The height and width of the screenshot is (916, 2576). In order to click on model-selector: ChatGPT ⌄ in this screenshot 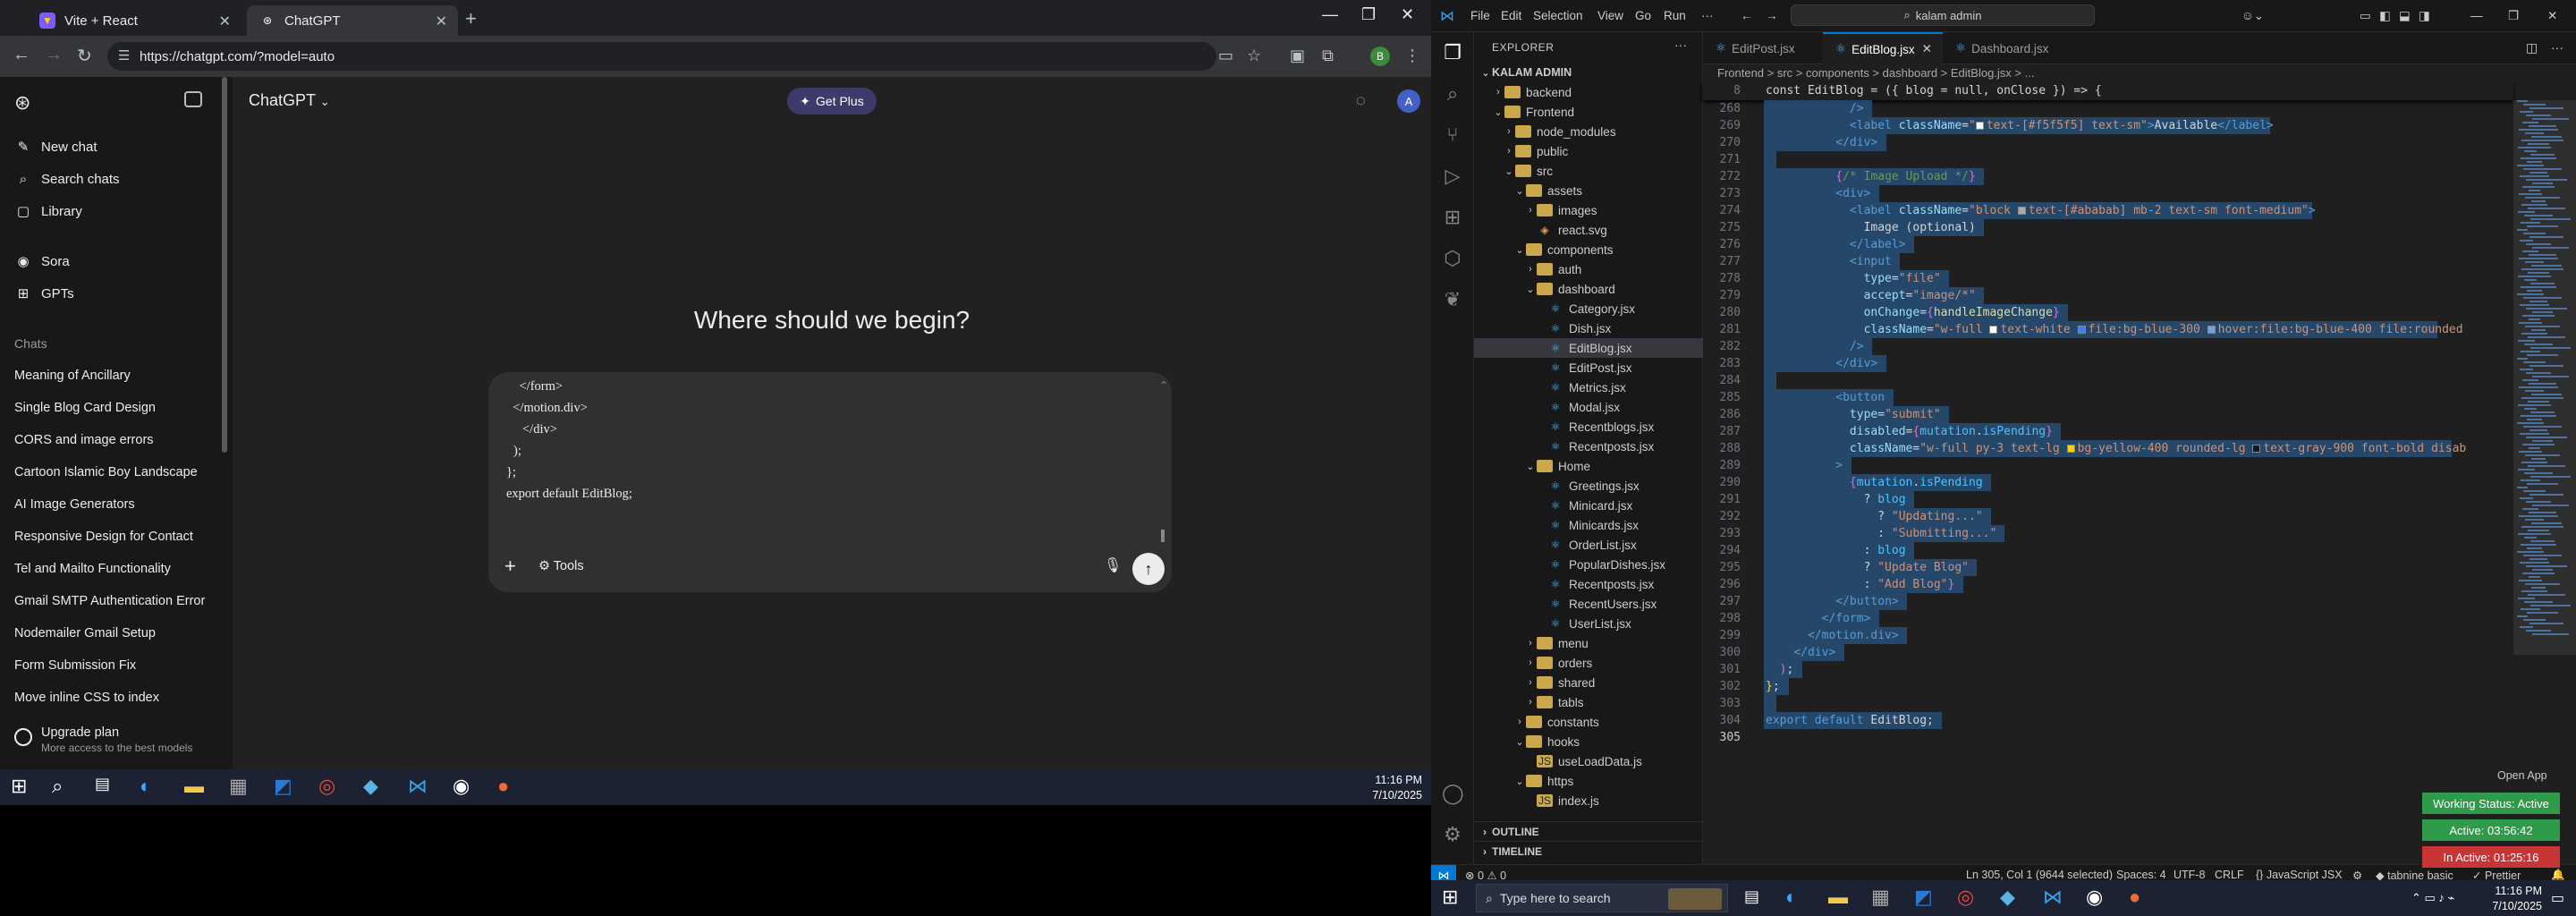, I will do `click(289, 100)`.